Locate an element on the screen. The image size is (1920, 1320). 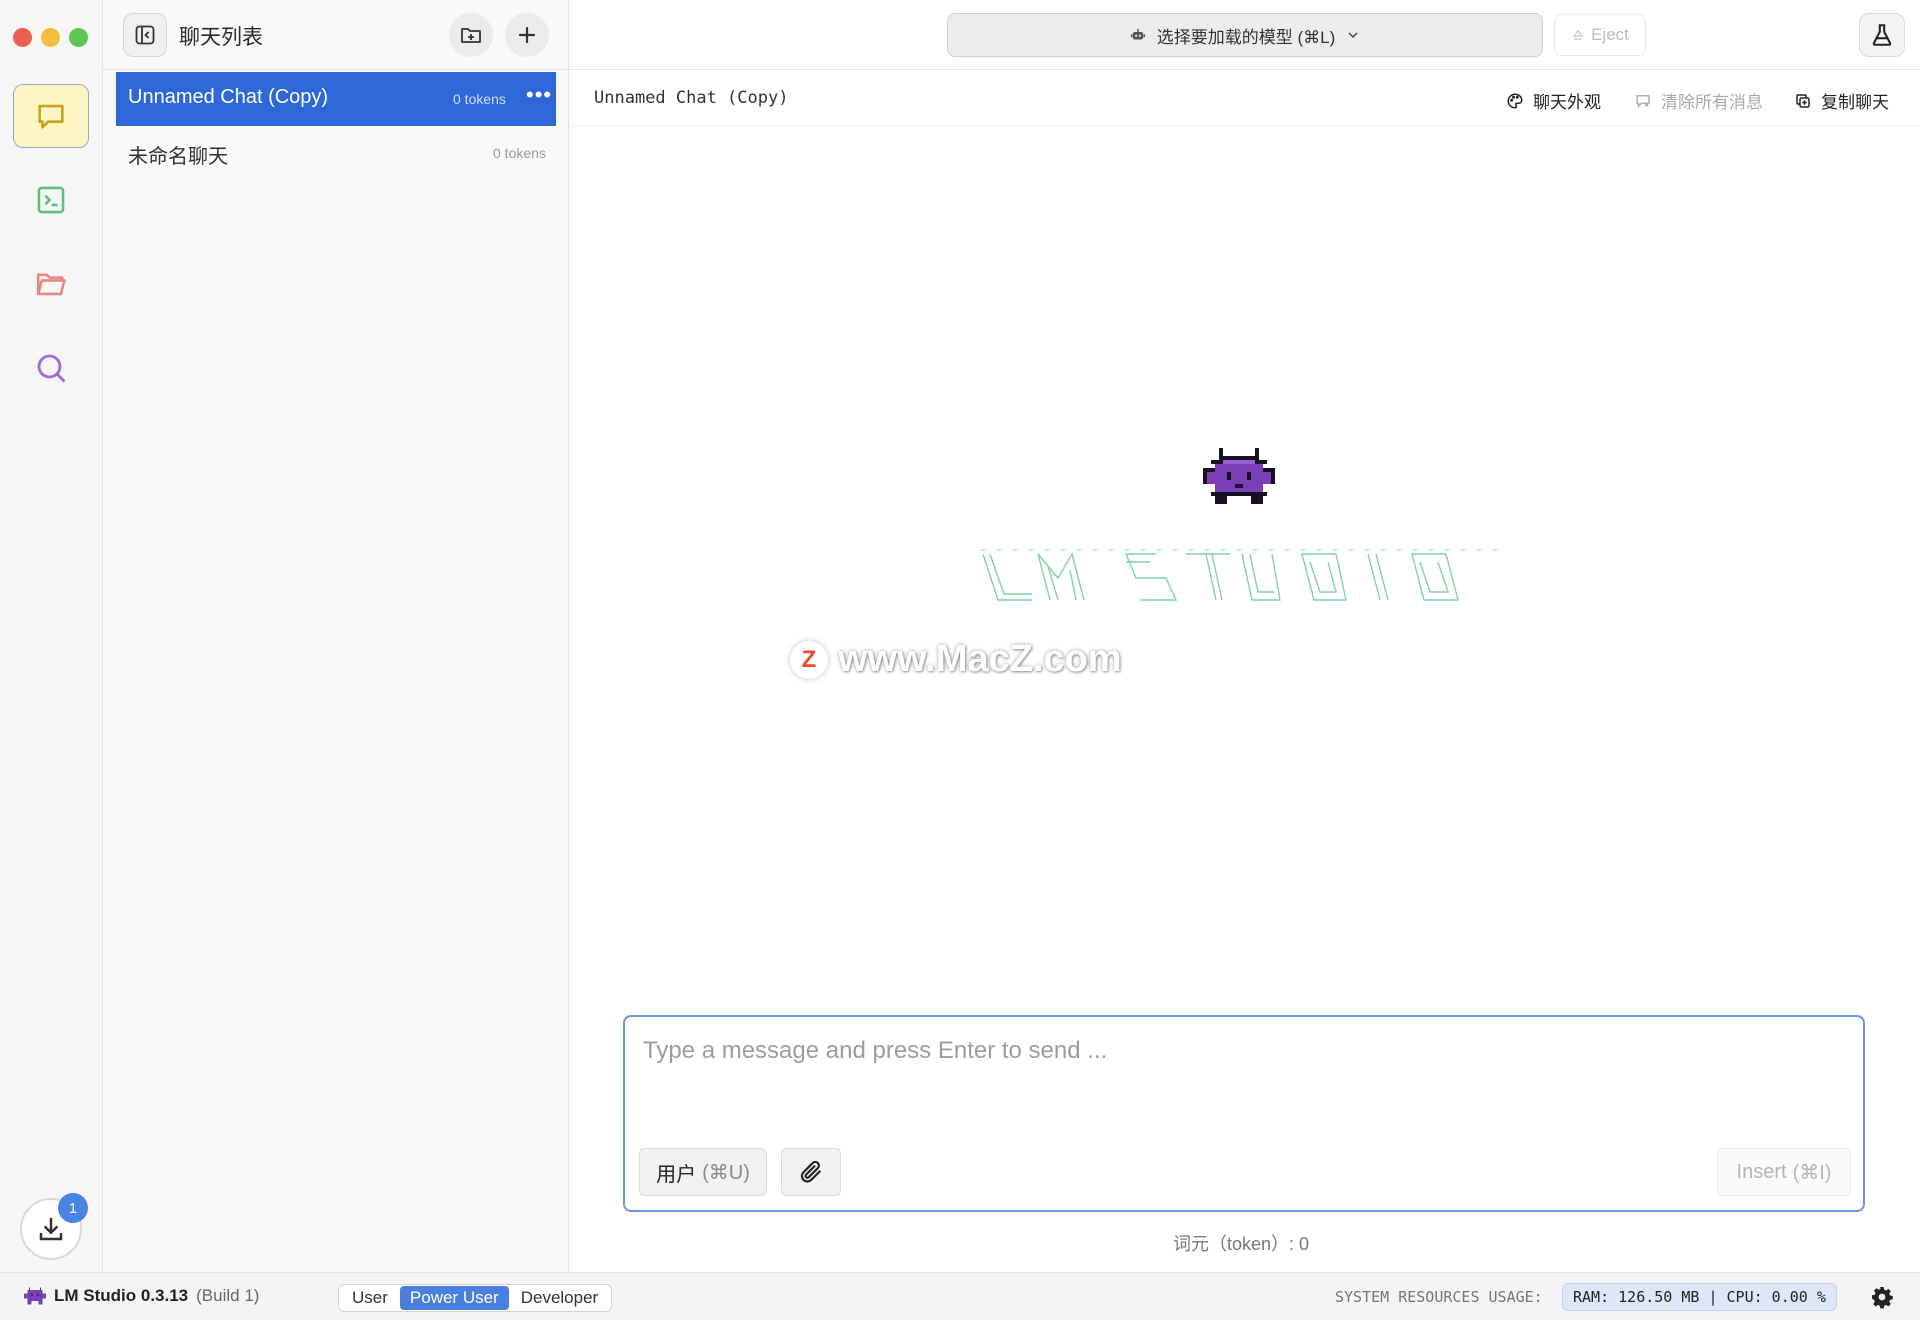
model-selector-label: 选择要加载的模型 (⌘L) is located at coordinates (1246, 37).